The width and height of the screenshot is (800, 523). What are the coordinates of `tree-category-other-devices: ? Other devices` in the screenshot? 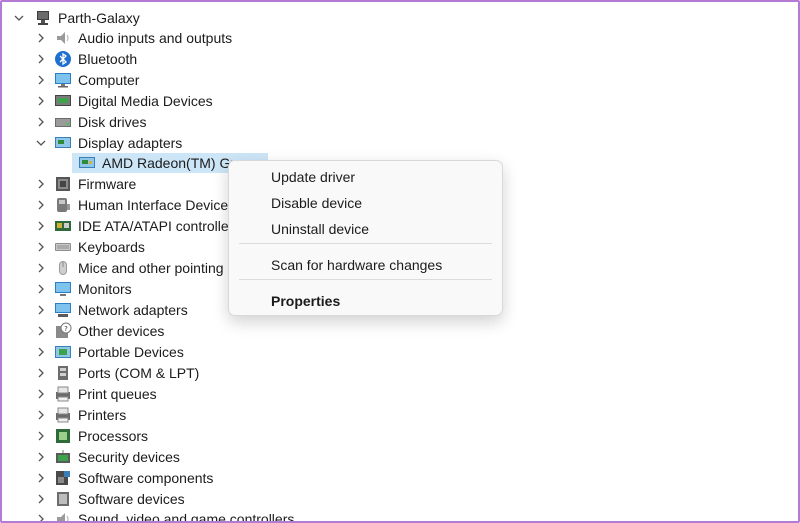 It's located at (99, 331).